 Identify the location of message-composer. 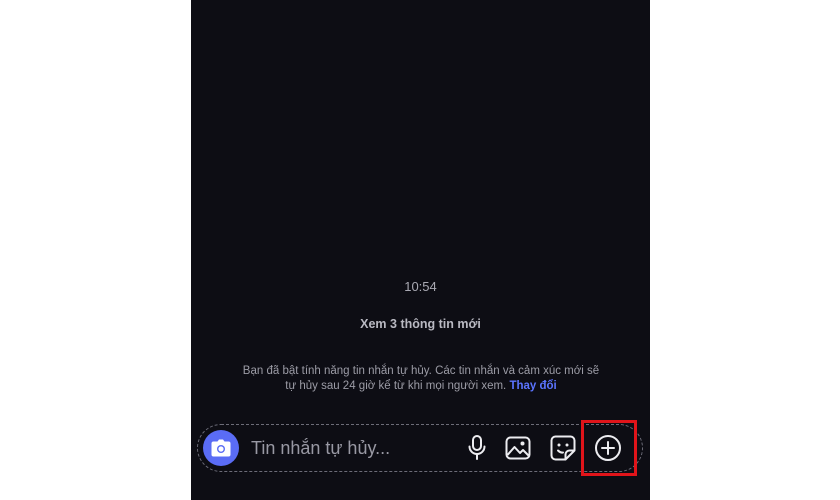
(420, 448).